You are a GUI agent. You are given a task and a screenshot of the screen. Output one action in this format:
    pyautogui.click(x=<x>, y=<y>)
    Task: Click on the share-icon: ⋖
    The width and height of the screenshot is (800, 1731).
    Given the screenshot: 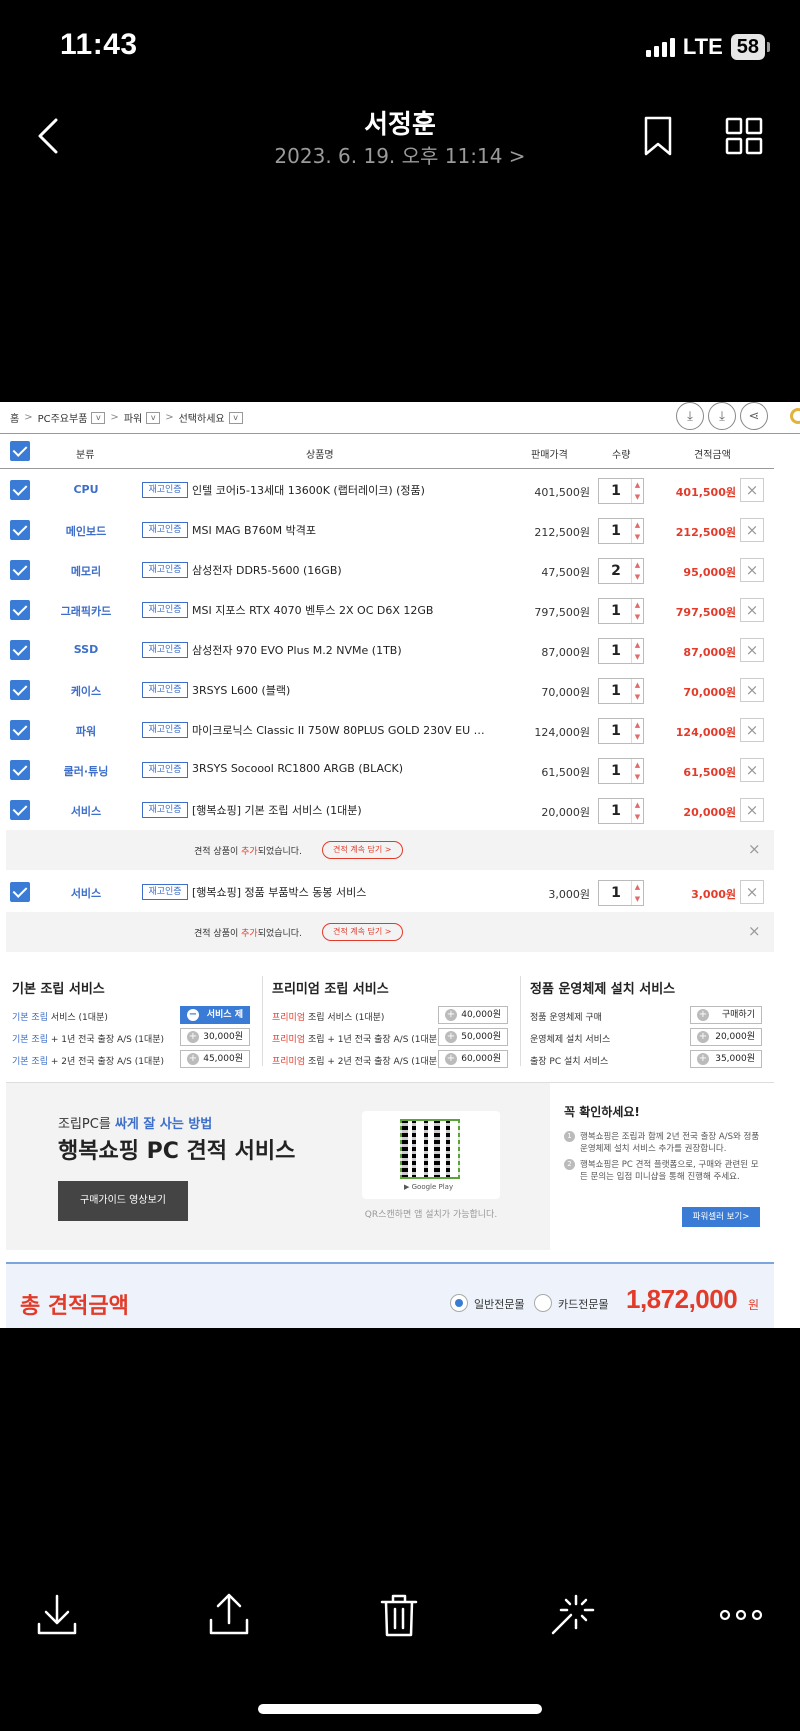 What is the action you would take?
    pyautogui.click(x=754, y=416)
    